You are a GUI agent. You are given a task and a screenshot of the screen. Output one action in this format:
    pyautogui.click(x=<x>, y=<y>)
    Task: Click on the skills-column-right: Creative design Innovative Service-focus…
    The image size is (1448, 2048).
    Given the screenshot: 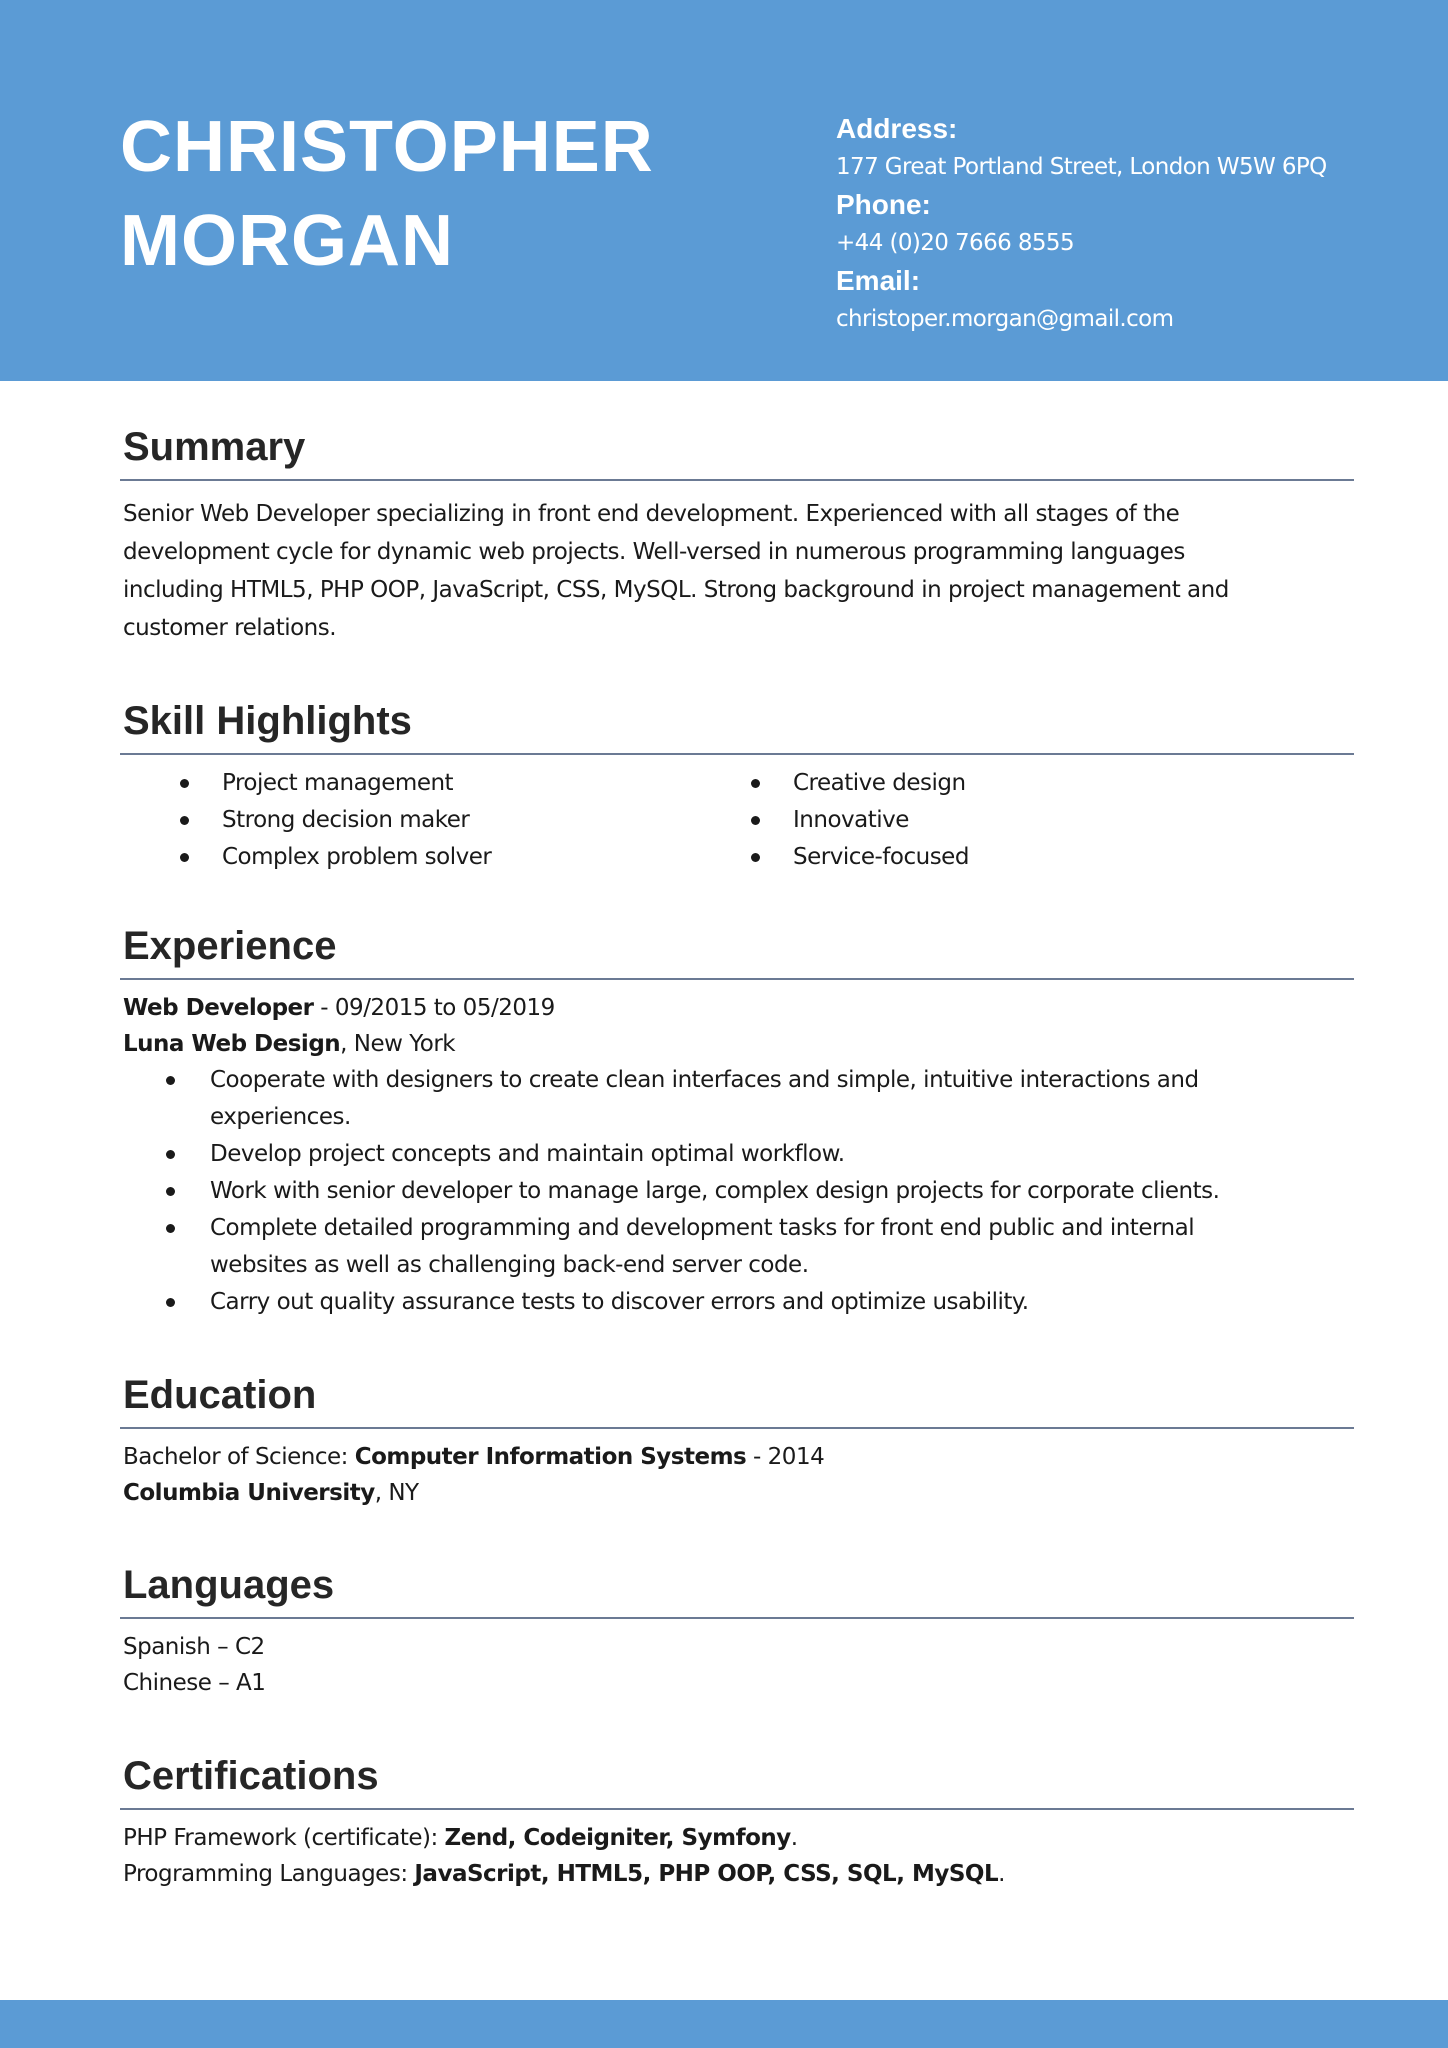 What is the action you would take?
    pyautogui.click(x=1036, y=820)
    